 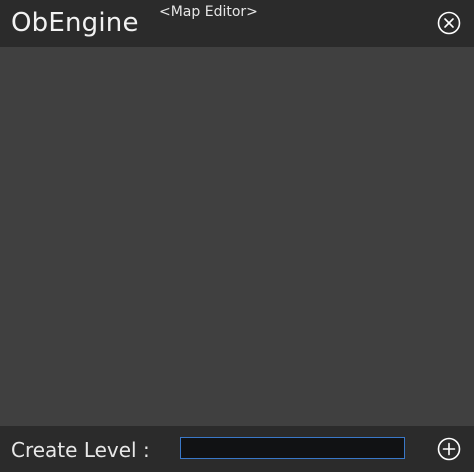 I want to click on plus-icon, so click(x=449, y=449).